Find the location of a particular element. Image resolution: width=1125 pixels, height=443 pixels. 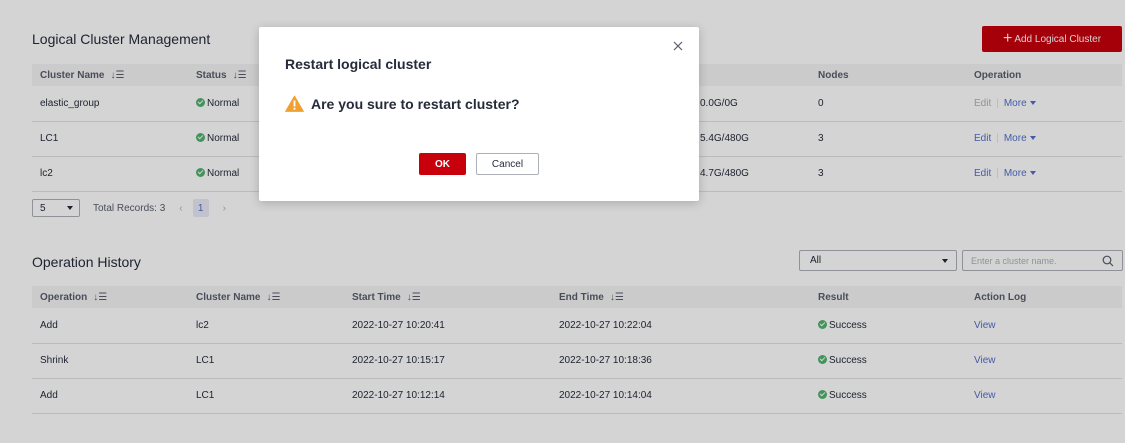

dialog-title: Restart logical cluster is located at coordinates (358, 64).